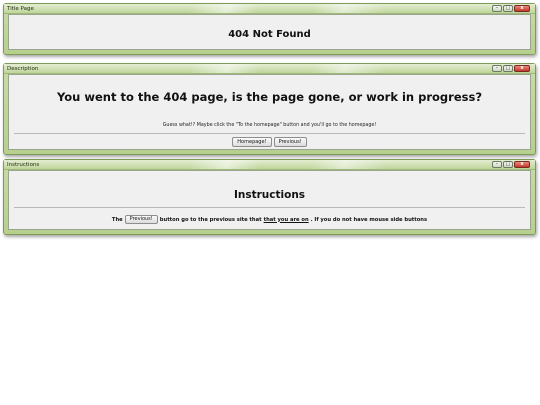 Image resolution: width=540 pixels, height=405 pixels. I want to click on instructions-heading: Instructions, so click(269, 195).